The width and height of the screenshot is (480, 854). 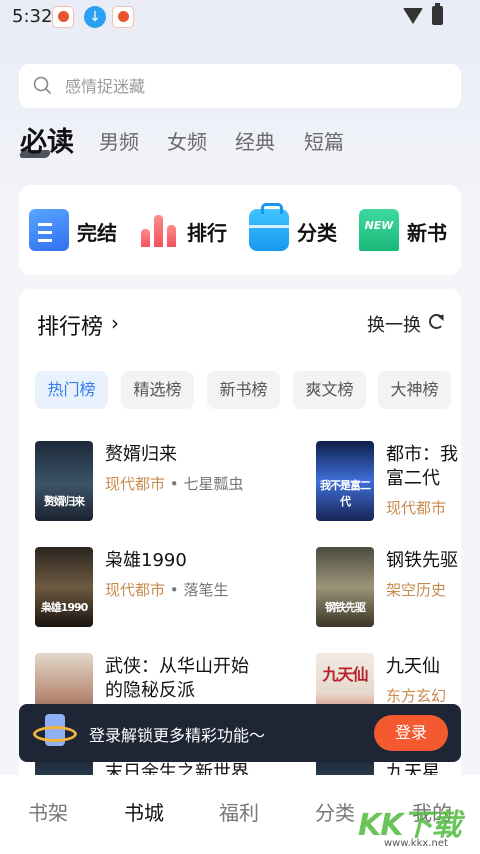 What do you see at coordinates (394, 324) in the screenshot?
I see `swap-button: 换一换` at bounding box center [394, 324].